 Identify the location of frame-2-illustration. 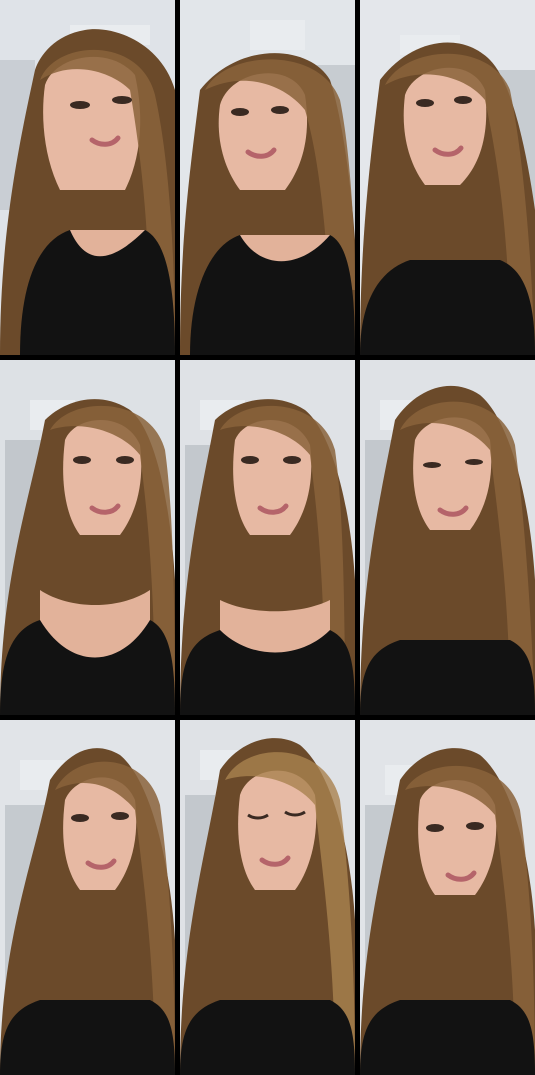
(267, 177).